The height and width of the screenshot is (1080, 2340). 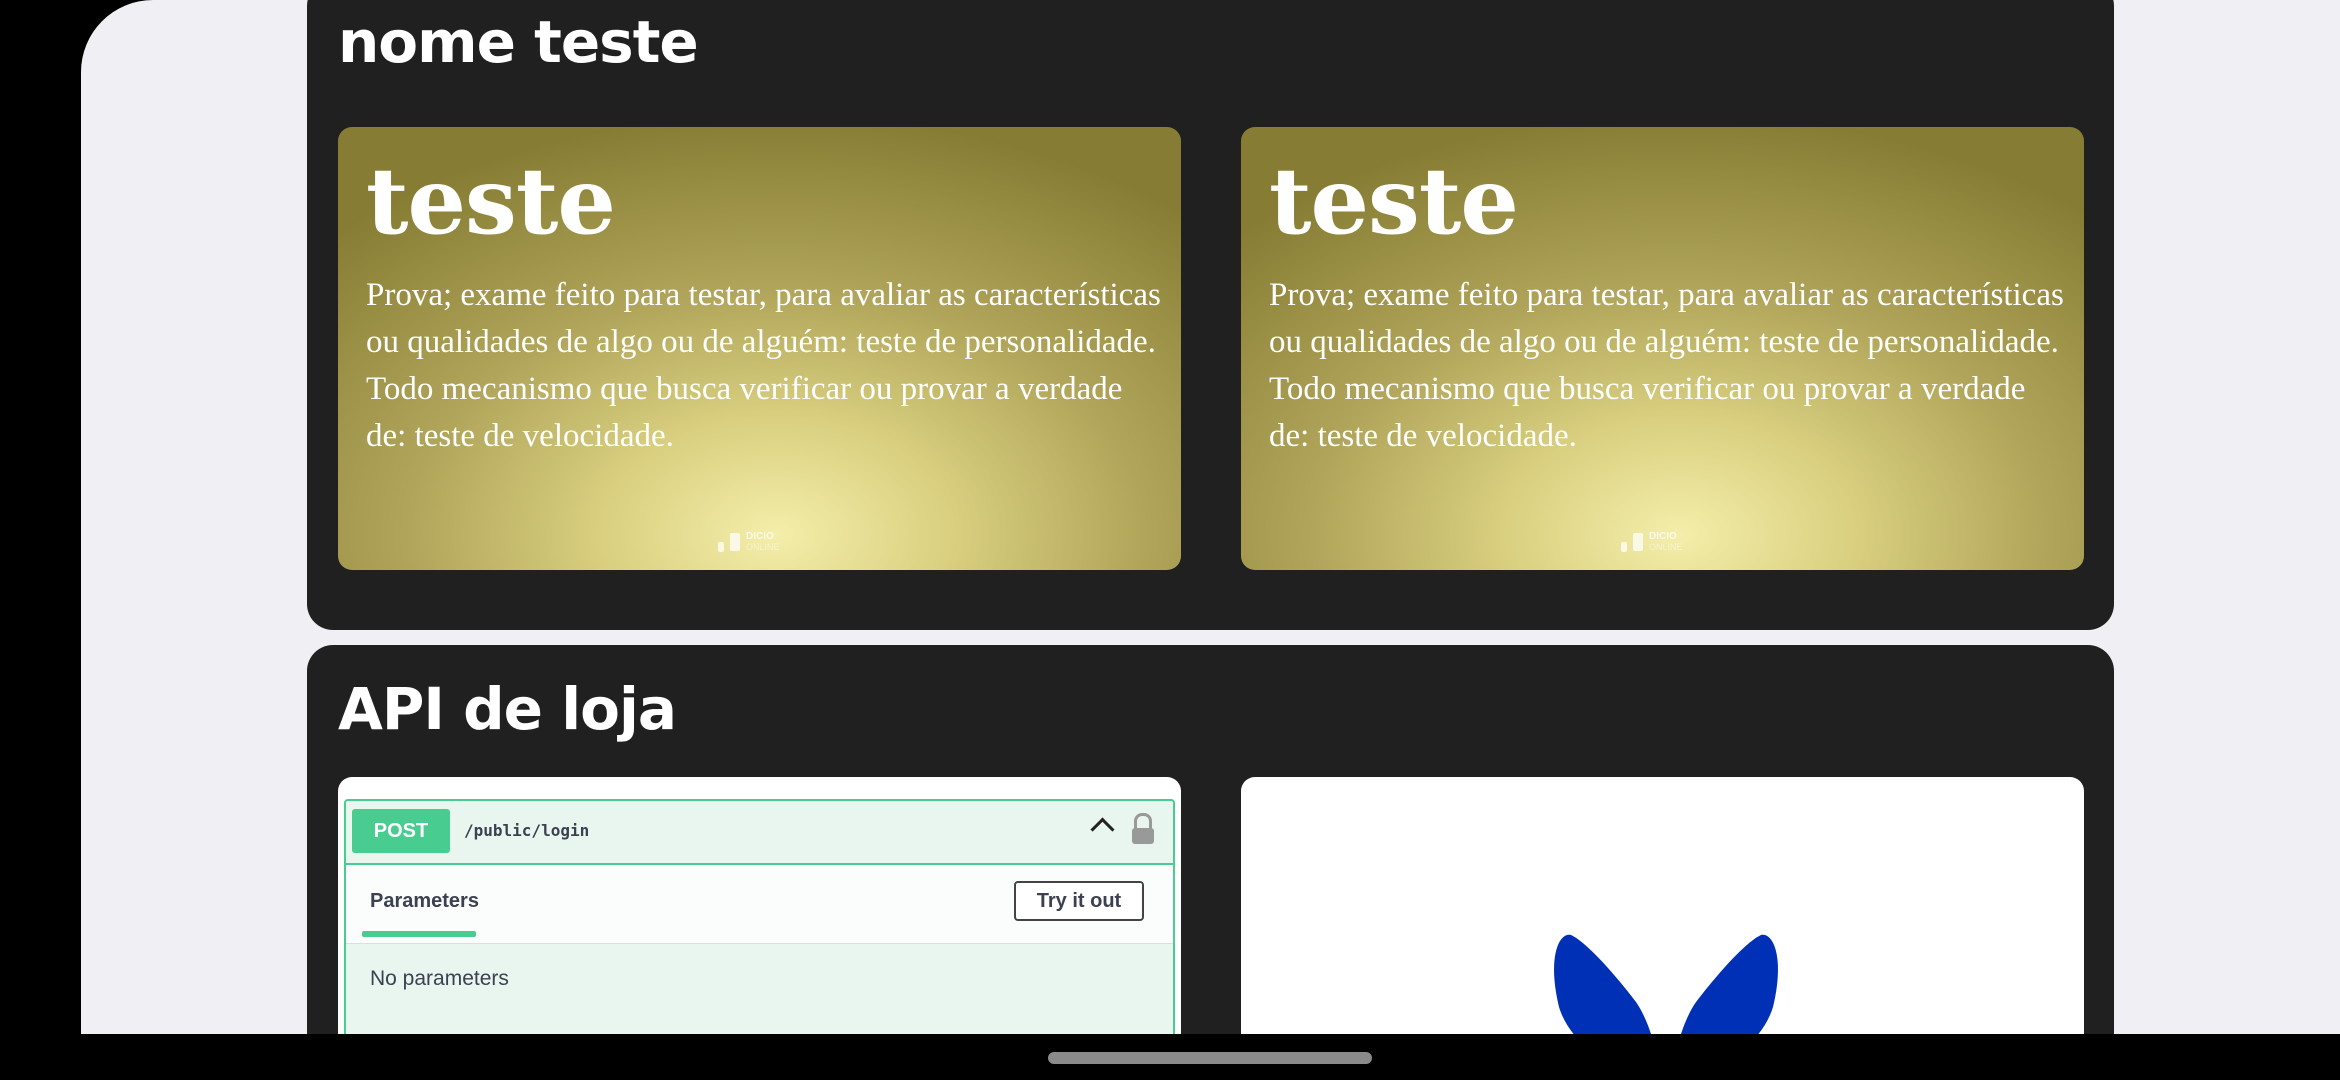 What do you see at coordinates (1210, 1058) in the screenshot?
I see `home-indicator` at bounding box center [1210, 1058].